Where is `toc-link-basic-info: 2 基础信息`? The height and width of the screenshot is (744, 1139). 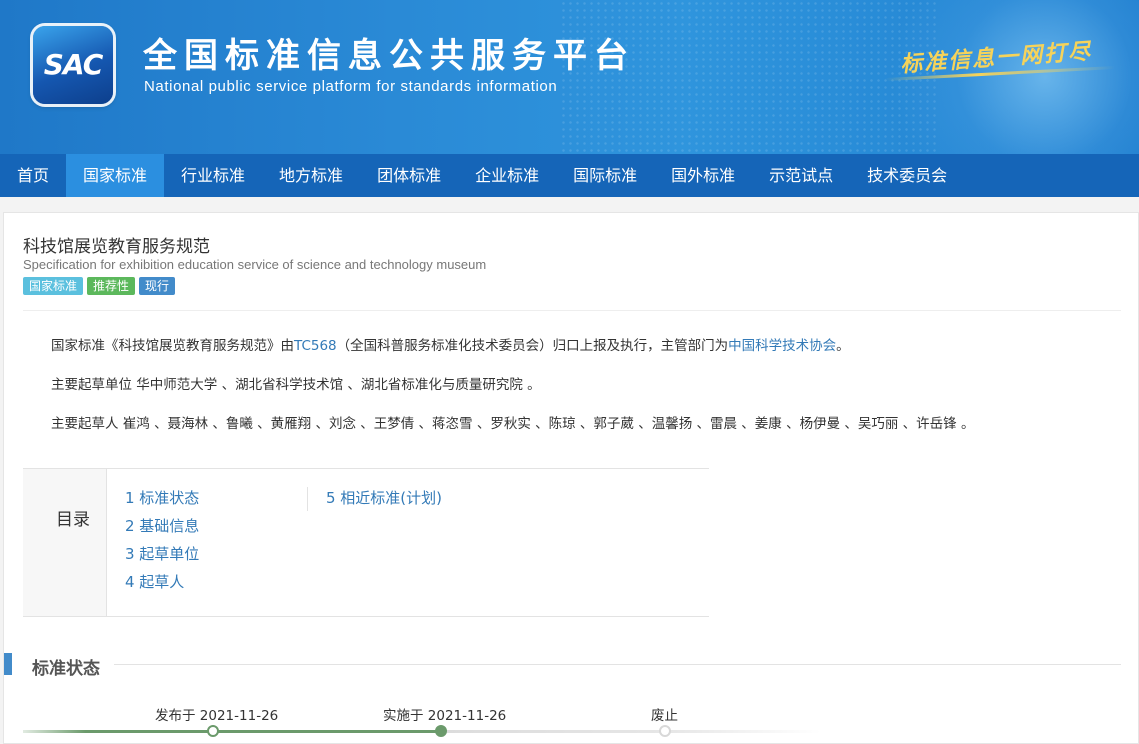 toc-link-basic-info: 2 基础信息 is located at coordinates (162, 525).